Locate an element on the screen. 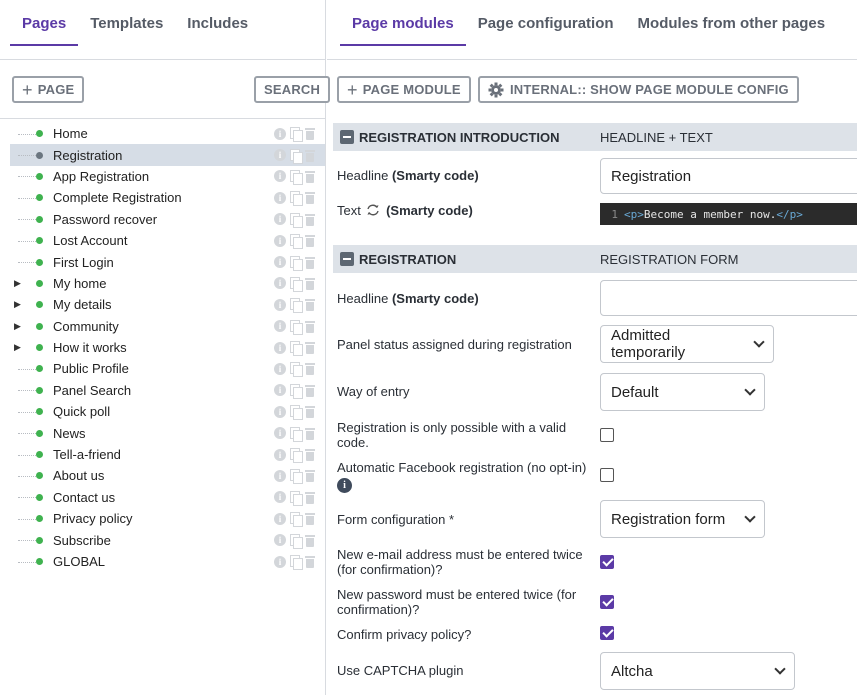 This screenshot has width=857, height=695. page-tree-item: ▶ My home i is located at coordinates (167, 283).